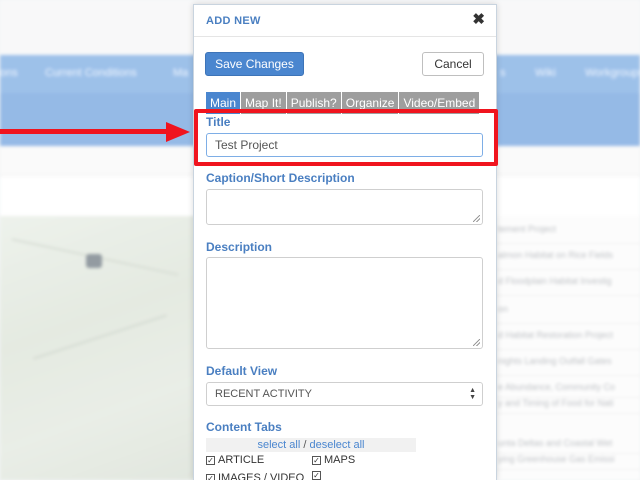 Image resolution: width=640 pixels, height=480 pixels. I want to click on select-links: select all / deselect all, so click(311, 445).